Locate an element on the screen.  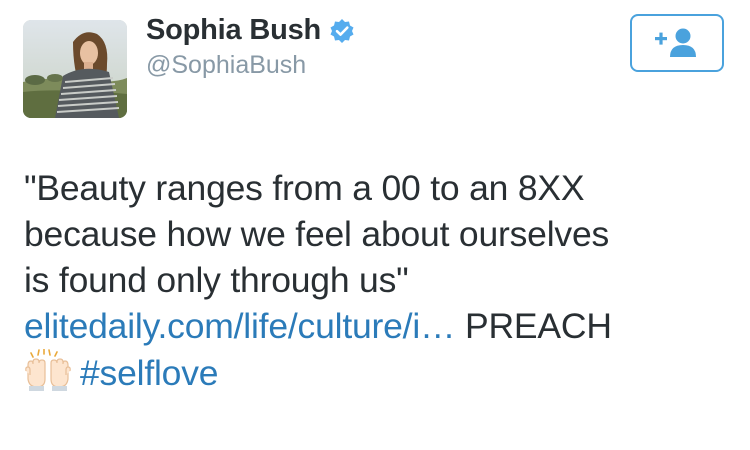
avatar-photo is located at coordinates (75, 69).